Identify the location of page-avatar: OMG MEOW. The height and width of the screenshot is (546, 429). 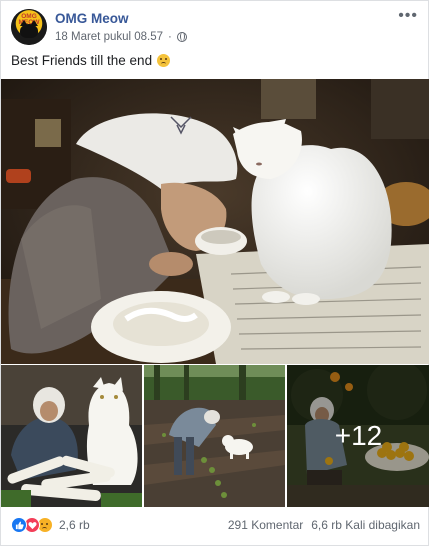
(29, 27).